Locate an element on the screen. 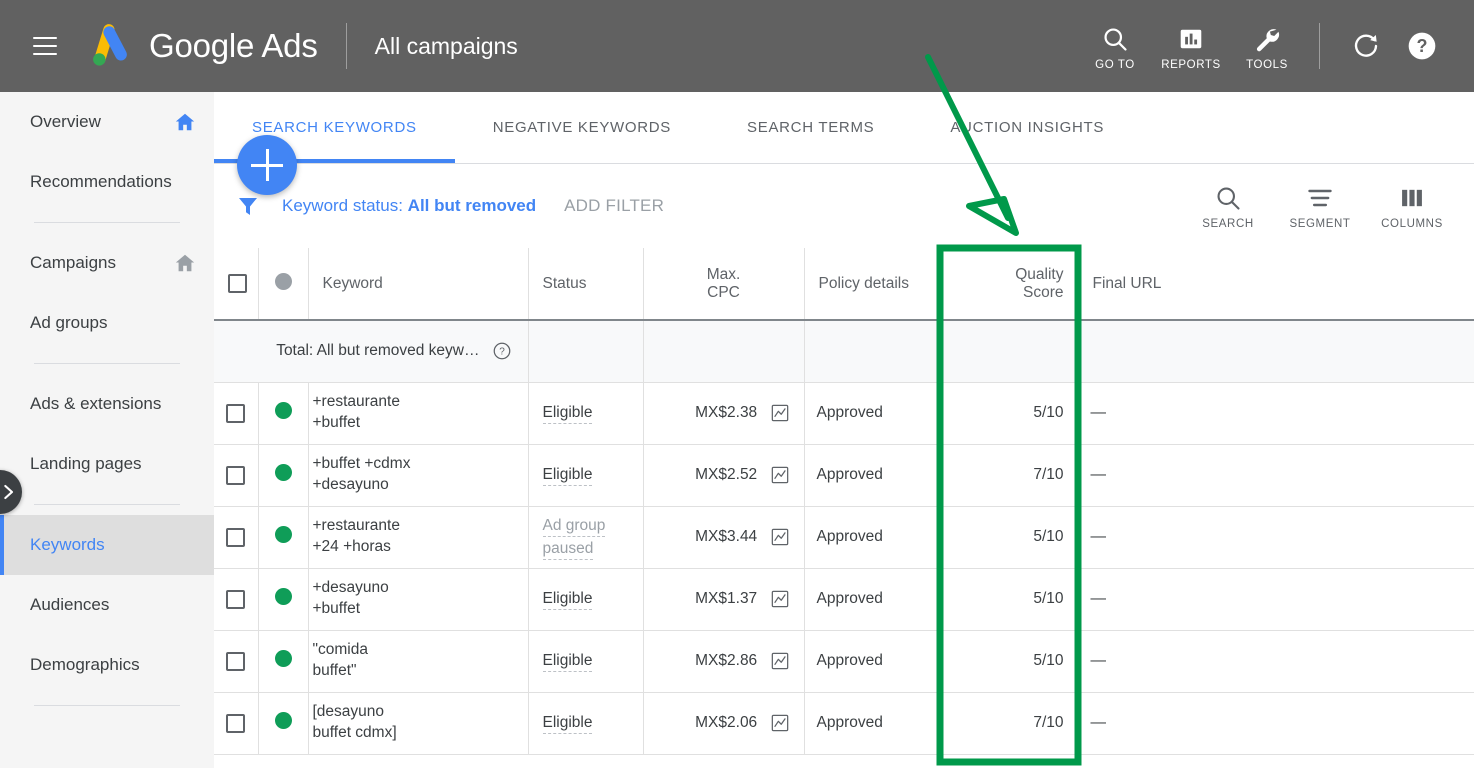 This screenshot has width=1474, height=768. help-circle-outline-icon: ? is located at coordinates (502, 351).